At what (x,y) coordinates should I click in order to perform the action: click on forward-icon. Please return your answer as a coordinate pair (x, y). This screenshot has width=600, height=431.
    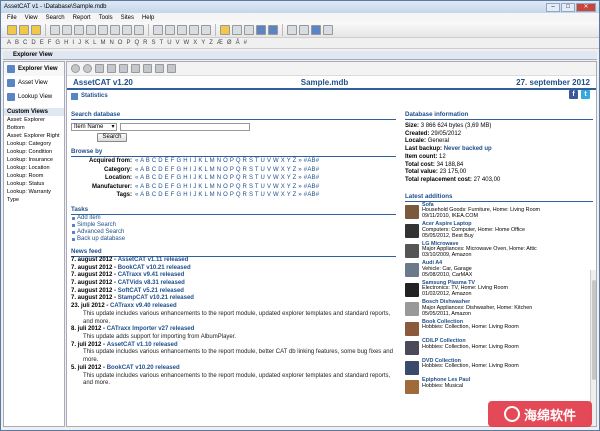
    Looking at the image, I should click on (87, 68).